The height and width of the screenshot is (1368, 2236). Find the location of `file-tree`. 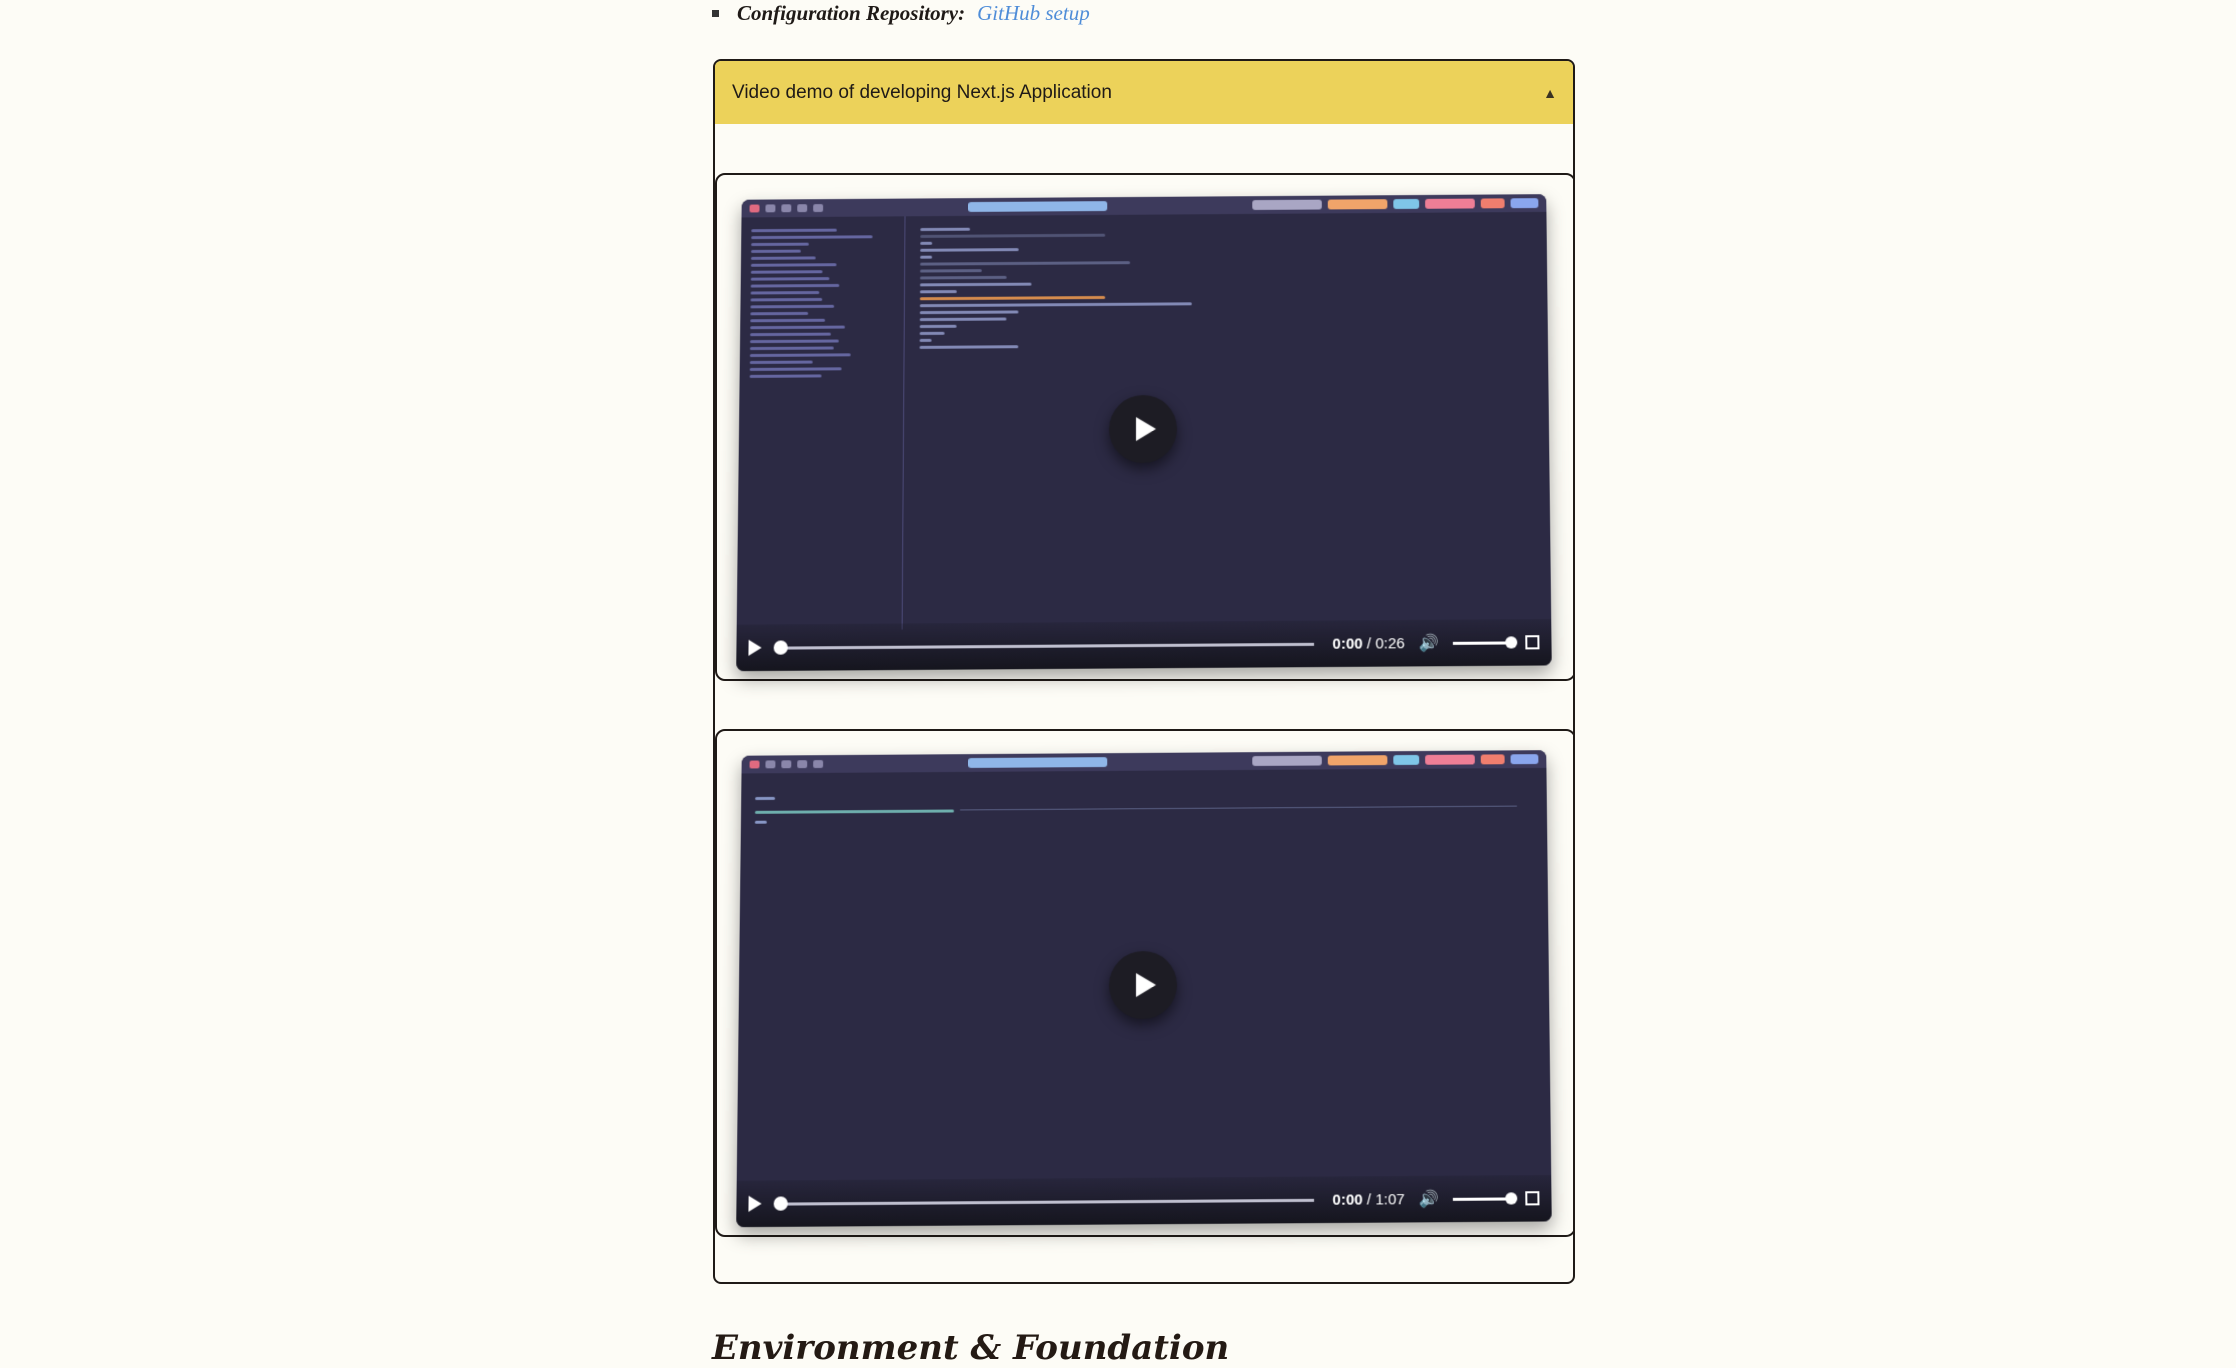

file-tree is located at coordinates (821, 423).